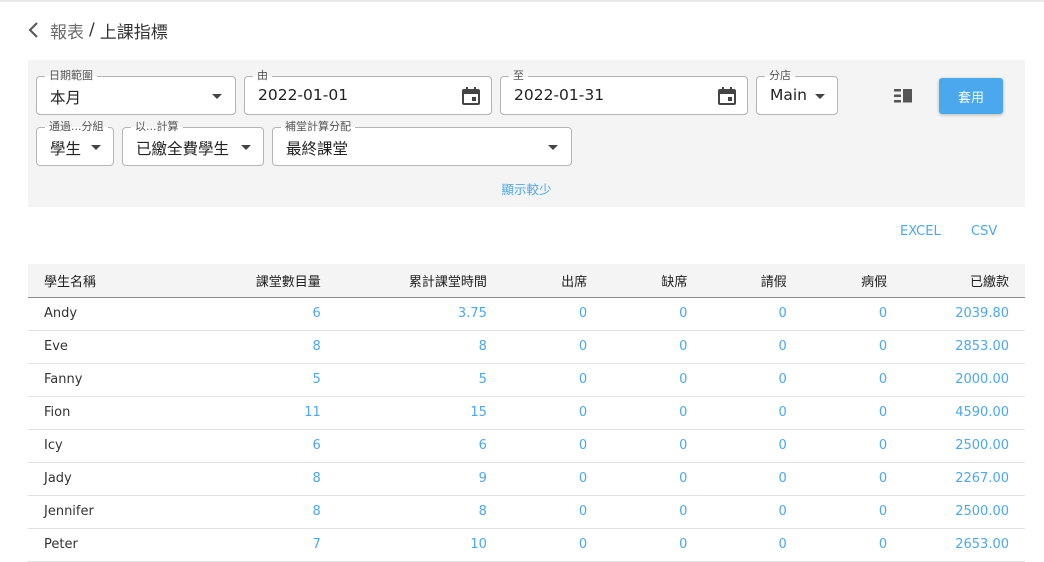 The width and height of the screenshot is (1044, 562). Describe the element at coordinates (34, 30) in the screenshot. I see `chevron-left-icon` at that location.